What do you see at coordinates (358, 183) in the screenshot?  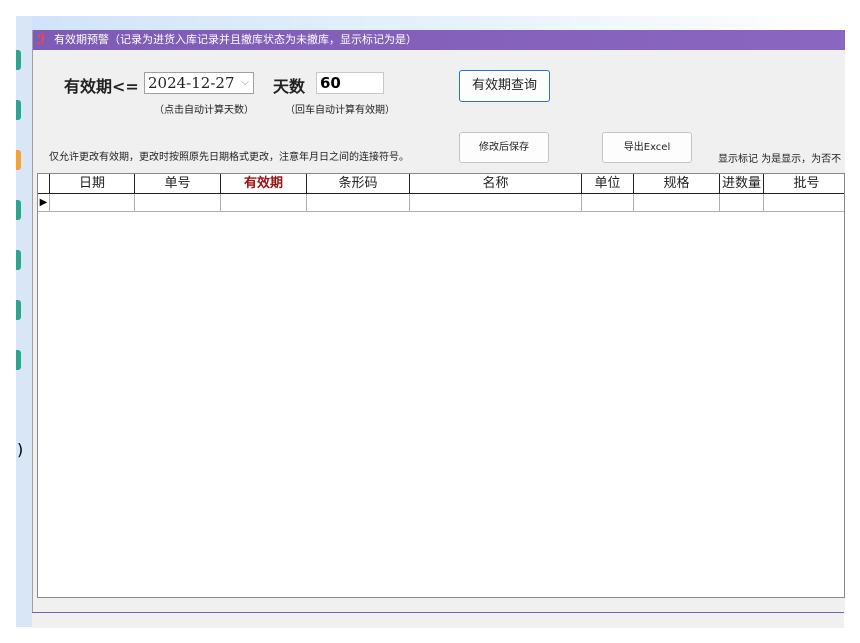 I see `column-header-barcode: 条形码` at bounding box center [358, 183].